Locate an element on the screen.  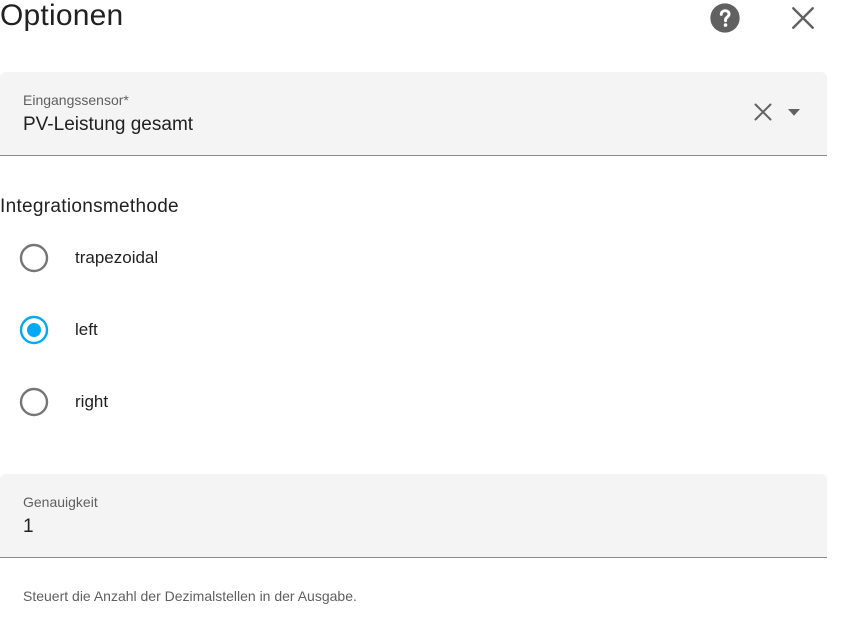
radio-label: left is located at coordinates (86, 329).